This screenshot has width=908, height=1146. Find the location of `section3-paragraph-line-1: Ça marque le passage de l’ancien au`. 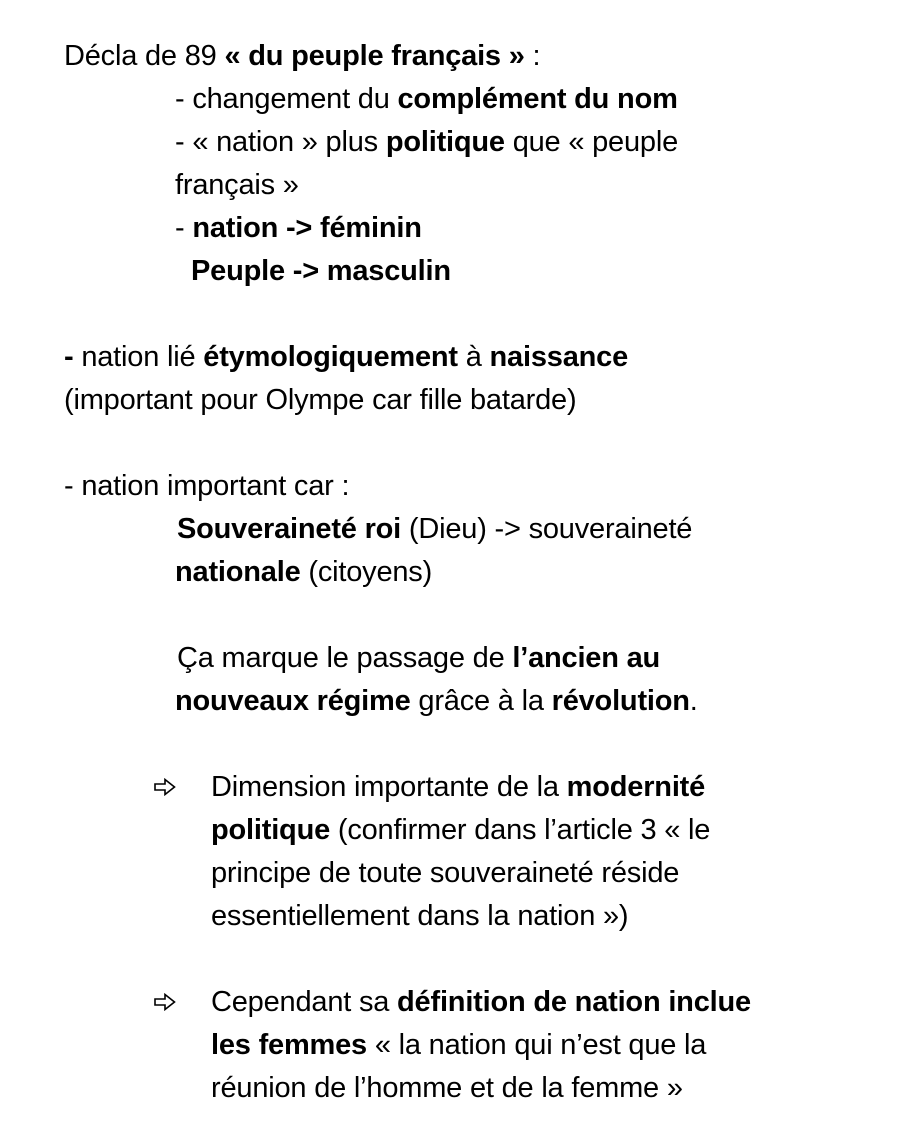

section3-paragraph-line-1: Ça marque le passage de l’ancien au is located at coordinates (419, 658).